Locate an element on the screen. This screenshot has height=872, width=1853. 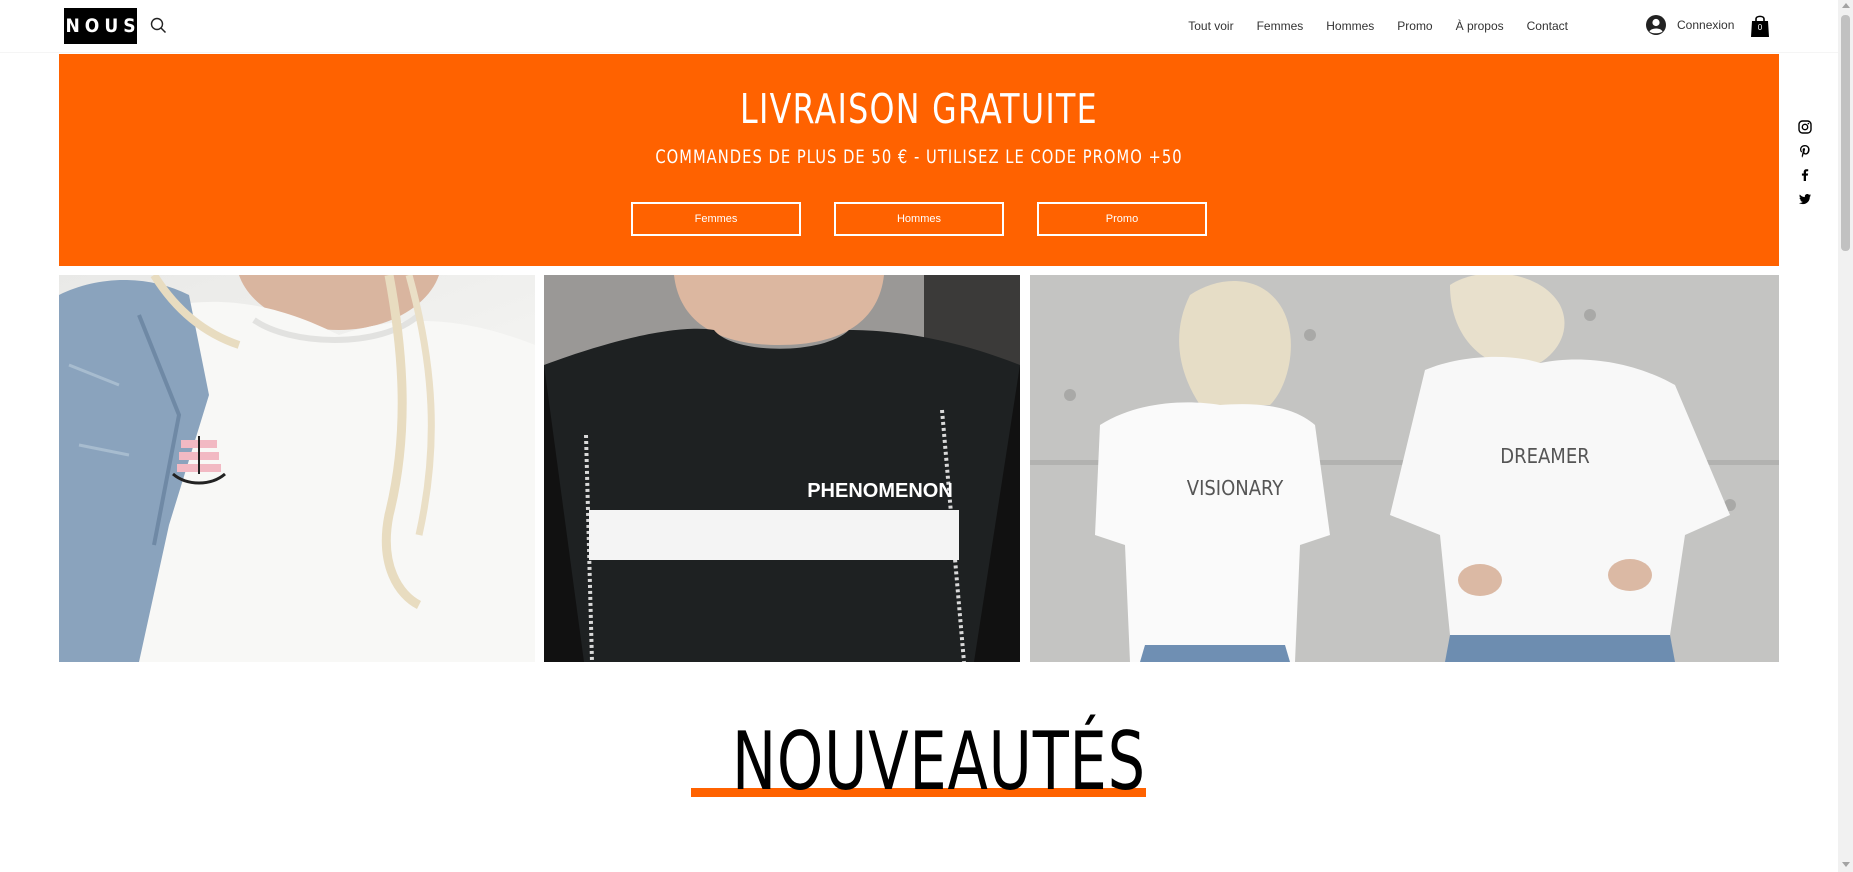
photo-homme-tshirt: PHENOMENON is located at coordinates (782, 468).